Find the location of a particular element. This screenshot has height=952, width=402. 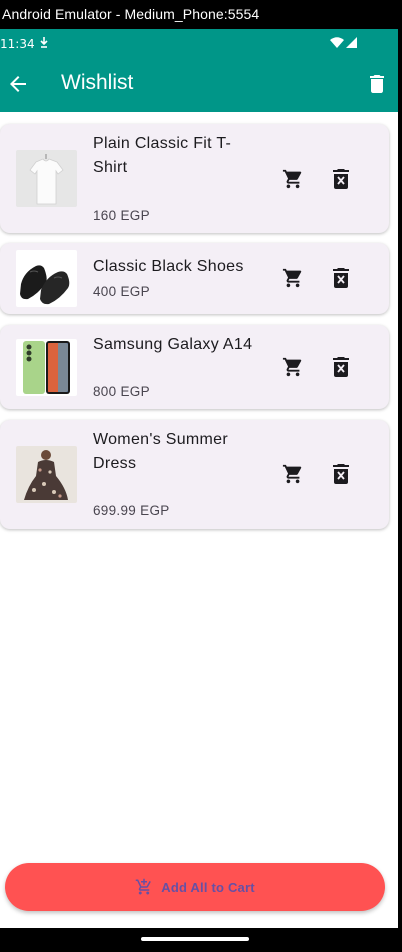

product-price: 699.99 EGP is located at coordinates (131, 510).